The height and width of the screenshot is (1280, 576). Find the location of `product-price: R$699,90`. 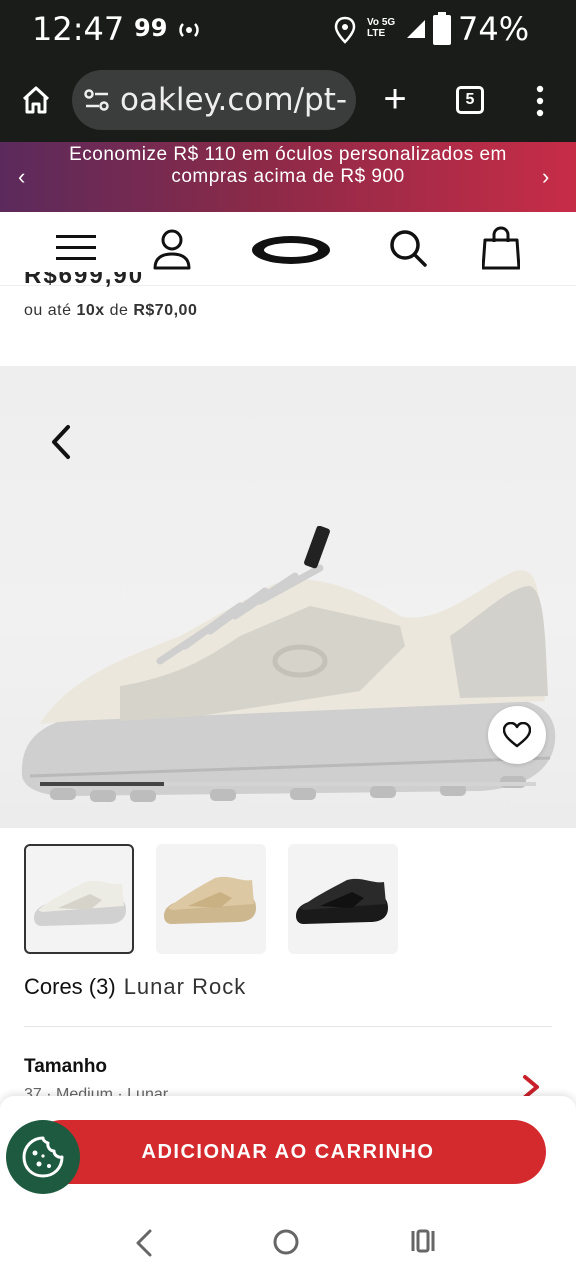

product-price: R$699,90 is located at coordinates (84, 280).